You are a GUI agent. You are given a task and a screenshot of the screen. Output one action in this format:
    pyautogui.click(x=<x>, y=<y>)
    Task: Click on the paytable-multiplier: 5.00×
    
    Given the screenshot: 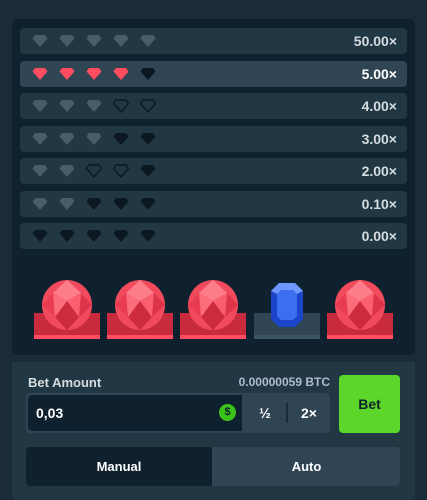 What is the action you would take?
    pyautogui.click(x=379, y=73)
    